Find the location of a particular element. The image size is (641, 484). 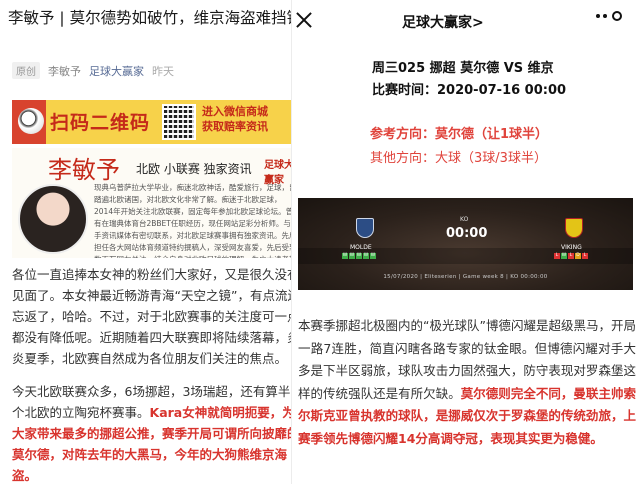

other-value: 大球（3球/3球半） is located at coordinates (491, 158).